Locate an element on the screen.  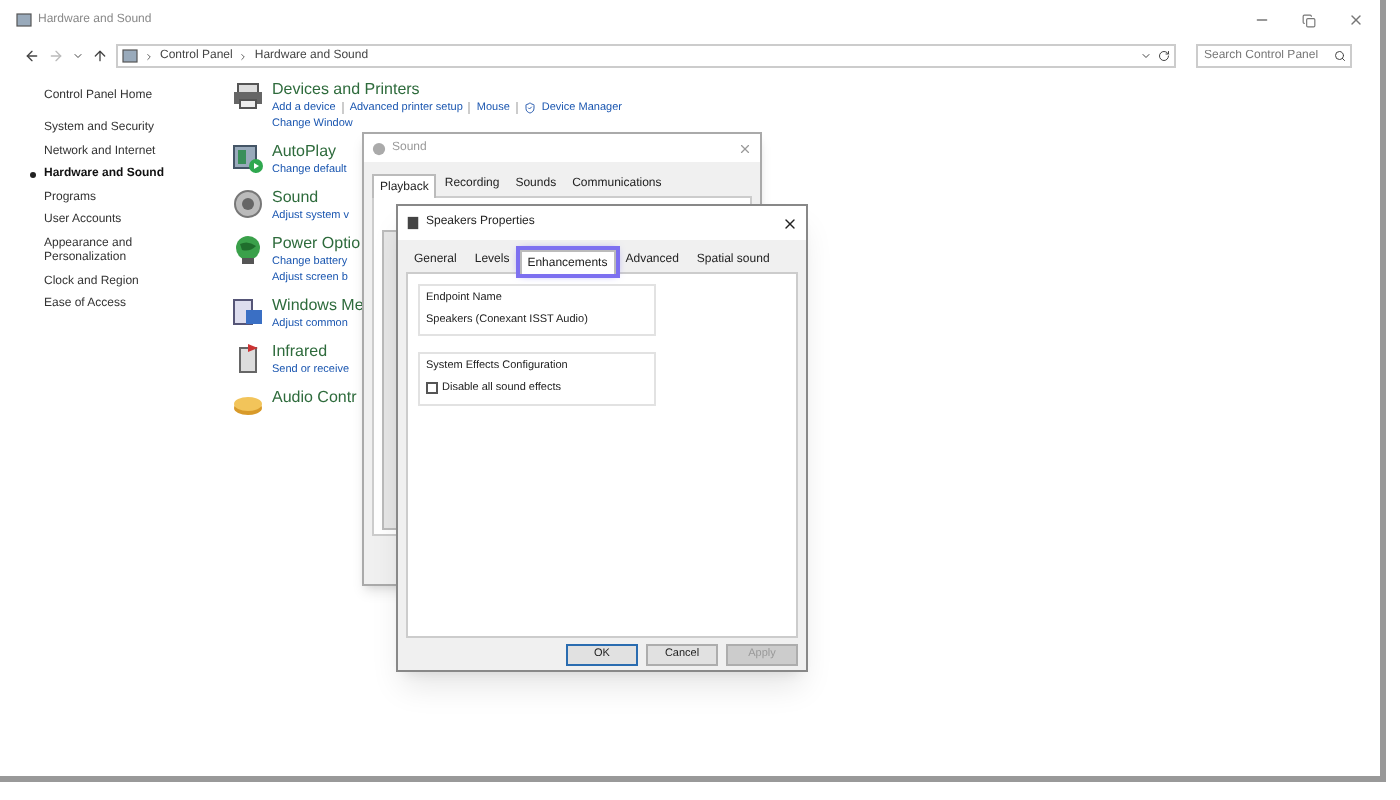
category-title: Infrared is located at coordinates (311, 352).